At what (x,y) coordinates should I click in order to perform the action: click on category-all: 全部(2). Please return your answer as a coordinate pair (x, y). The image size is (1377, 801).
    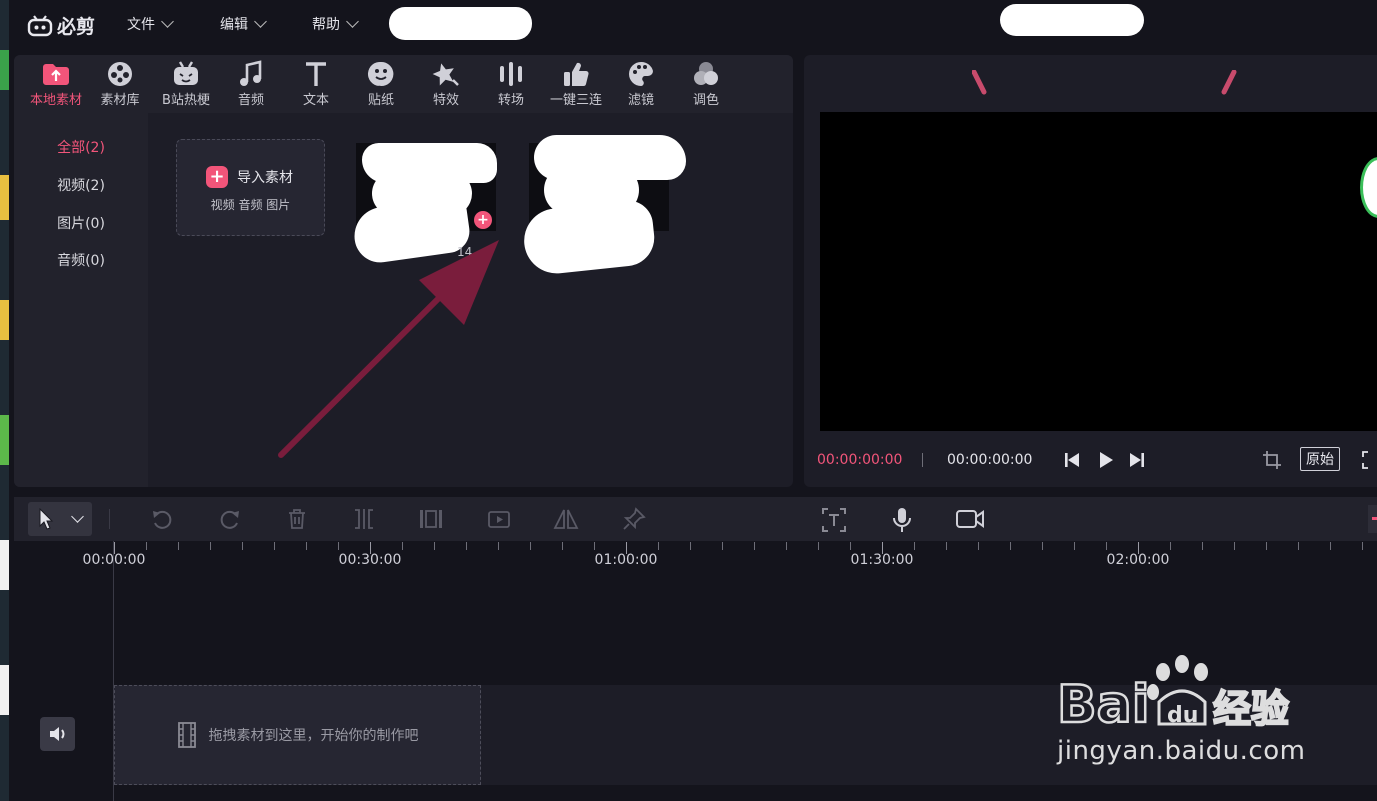
    Looking at the image, I should click on (81, 147).